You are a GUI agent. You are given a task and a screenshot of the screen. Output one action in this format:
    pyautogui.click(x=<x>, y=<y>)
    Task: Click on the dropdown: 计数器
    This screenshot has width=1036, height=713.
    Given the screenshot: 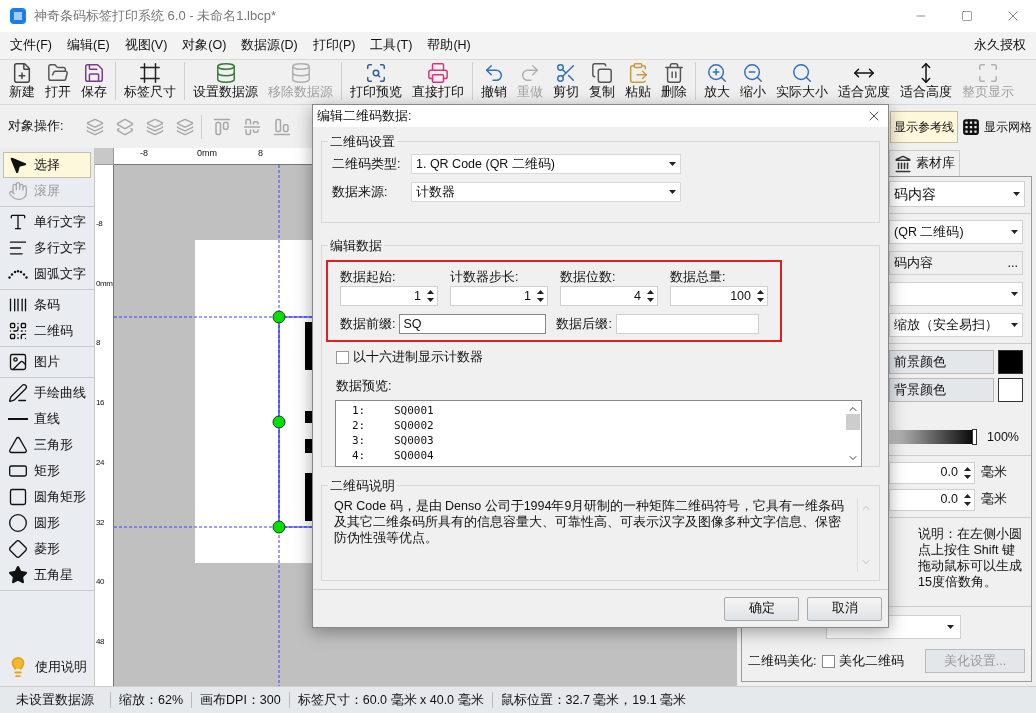 What is the action you would take?
    pyautogui.click(x=546, y=192)
    